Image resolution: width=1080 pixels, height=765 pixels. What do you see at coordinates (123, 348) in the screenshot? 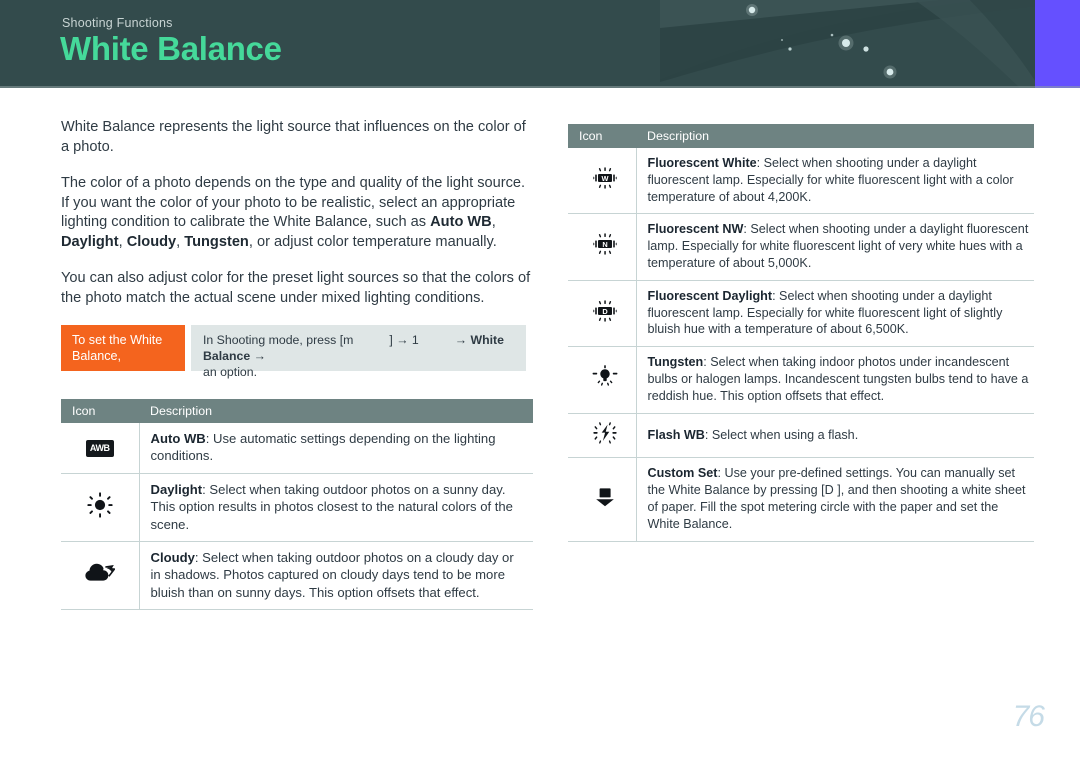
I see `callout-tag-label: To set the White Balance,` at bounding box center [123, 348].